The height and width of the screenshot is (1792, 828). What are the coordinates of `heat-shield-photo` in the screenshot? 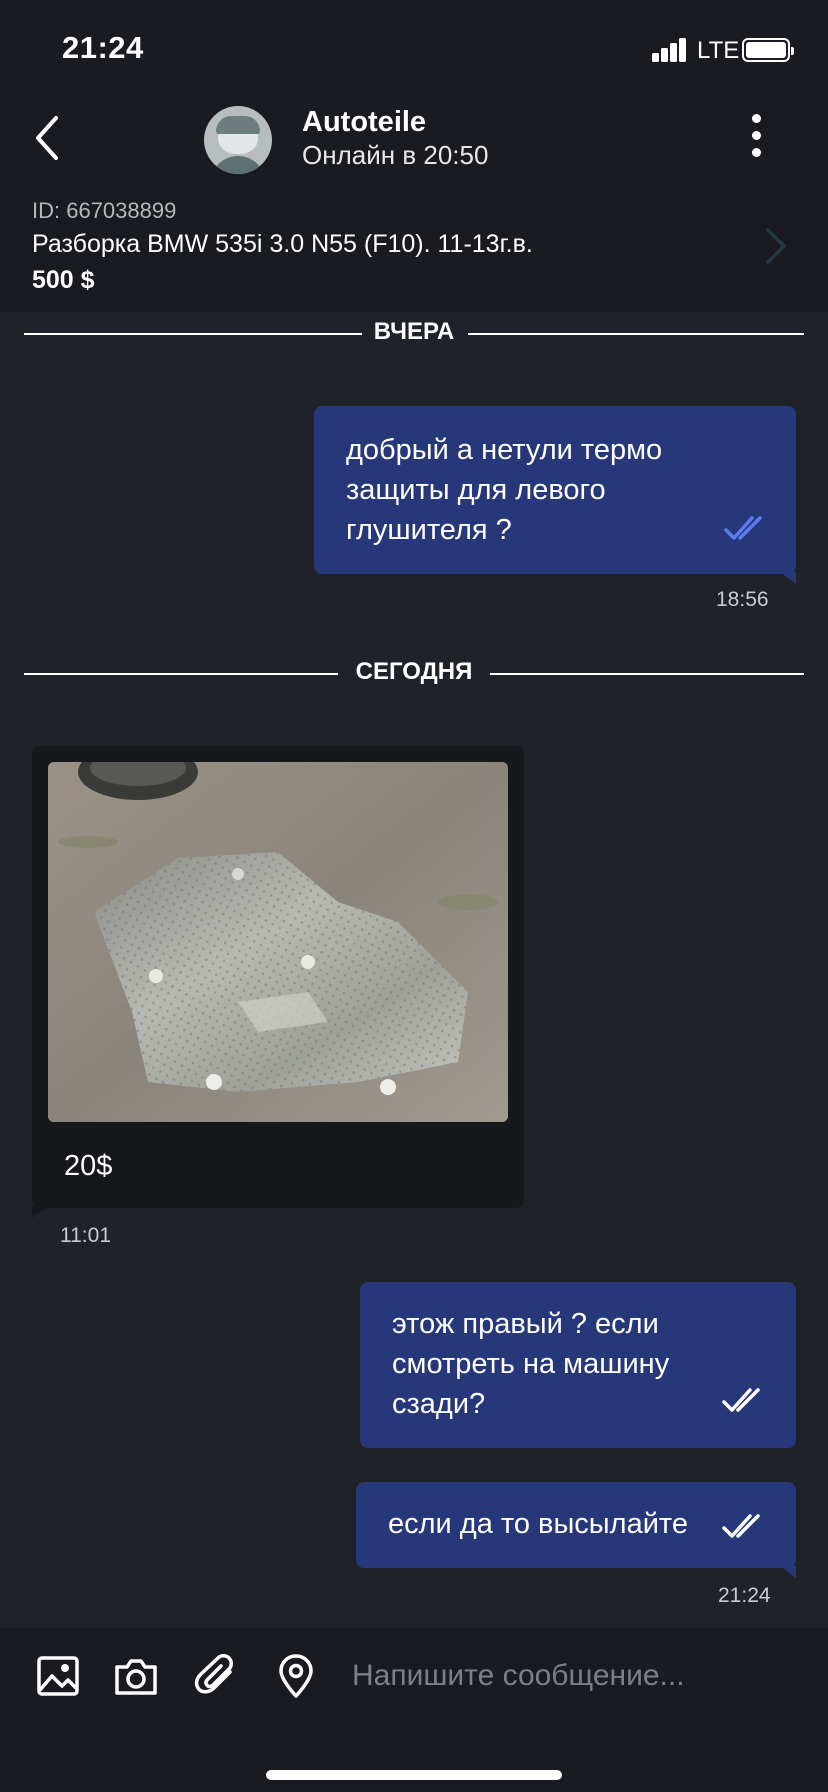 It's located at (278, 942).